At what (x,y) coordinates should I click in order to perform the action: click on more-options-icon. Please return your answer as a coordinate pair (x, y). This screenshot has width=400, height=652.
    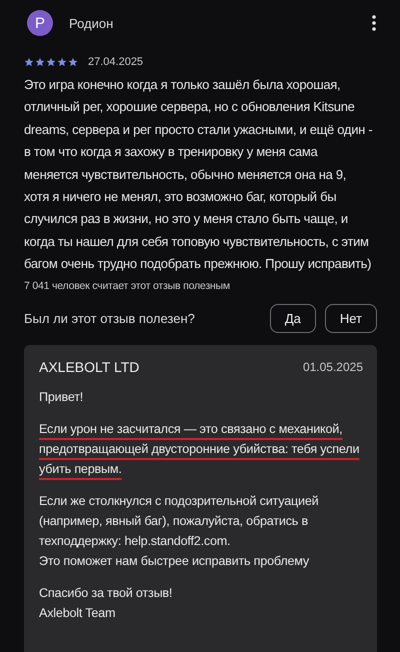
    Looking at the image, I should click on (374, 23).